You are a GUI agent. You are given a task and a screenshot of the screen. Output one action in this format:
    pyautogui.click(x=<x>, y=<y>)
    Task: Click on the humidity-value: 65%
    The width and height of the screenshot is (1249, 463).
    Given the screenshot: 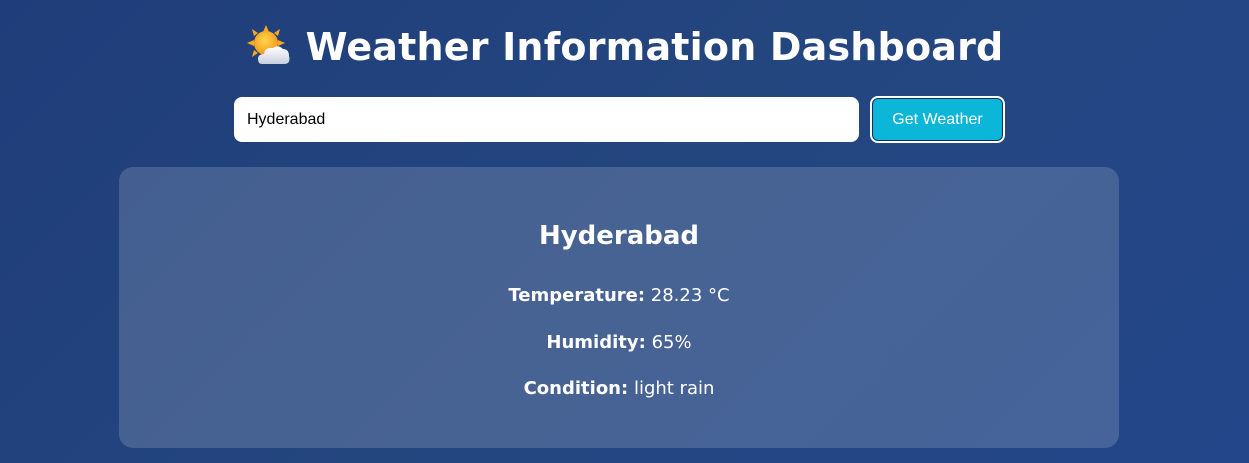 What is the action you would take?
    pyautogui.click(x=671, y=342)
    